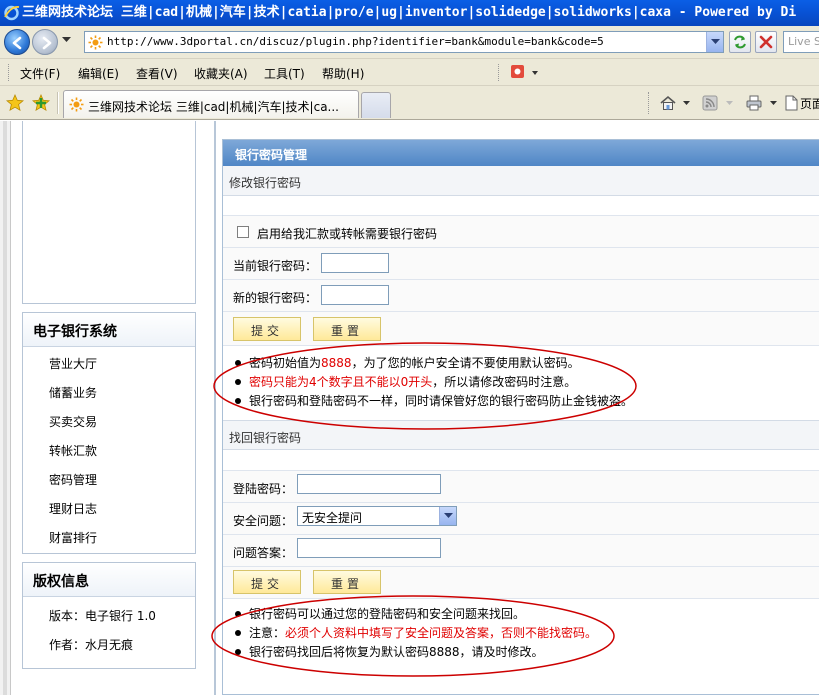 This screenshot has width=819, height=695. I want to click on toolbar-grip, so click(9, 72).